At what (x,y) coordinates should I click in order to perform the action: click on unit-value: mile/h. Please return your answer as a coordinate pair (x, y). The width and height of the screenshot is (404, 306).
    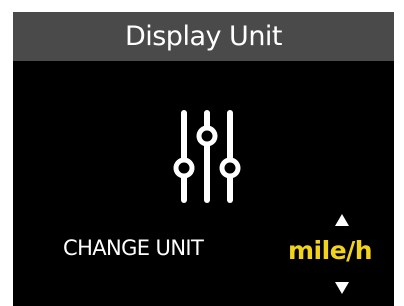
    Looking at the image, I should click on (330, 250).